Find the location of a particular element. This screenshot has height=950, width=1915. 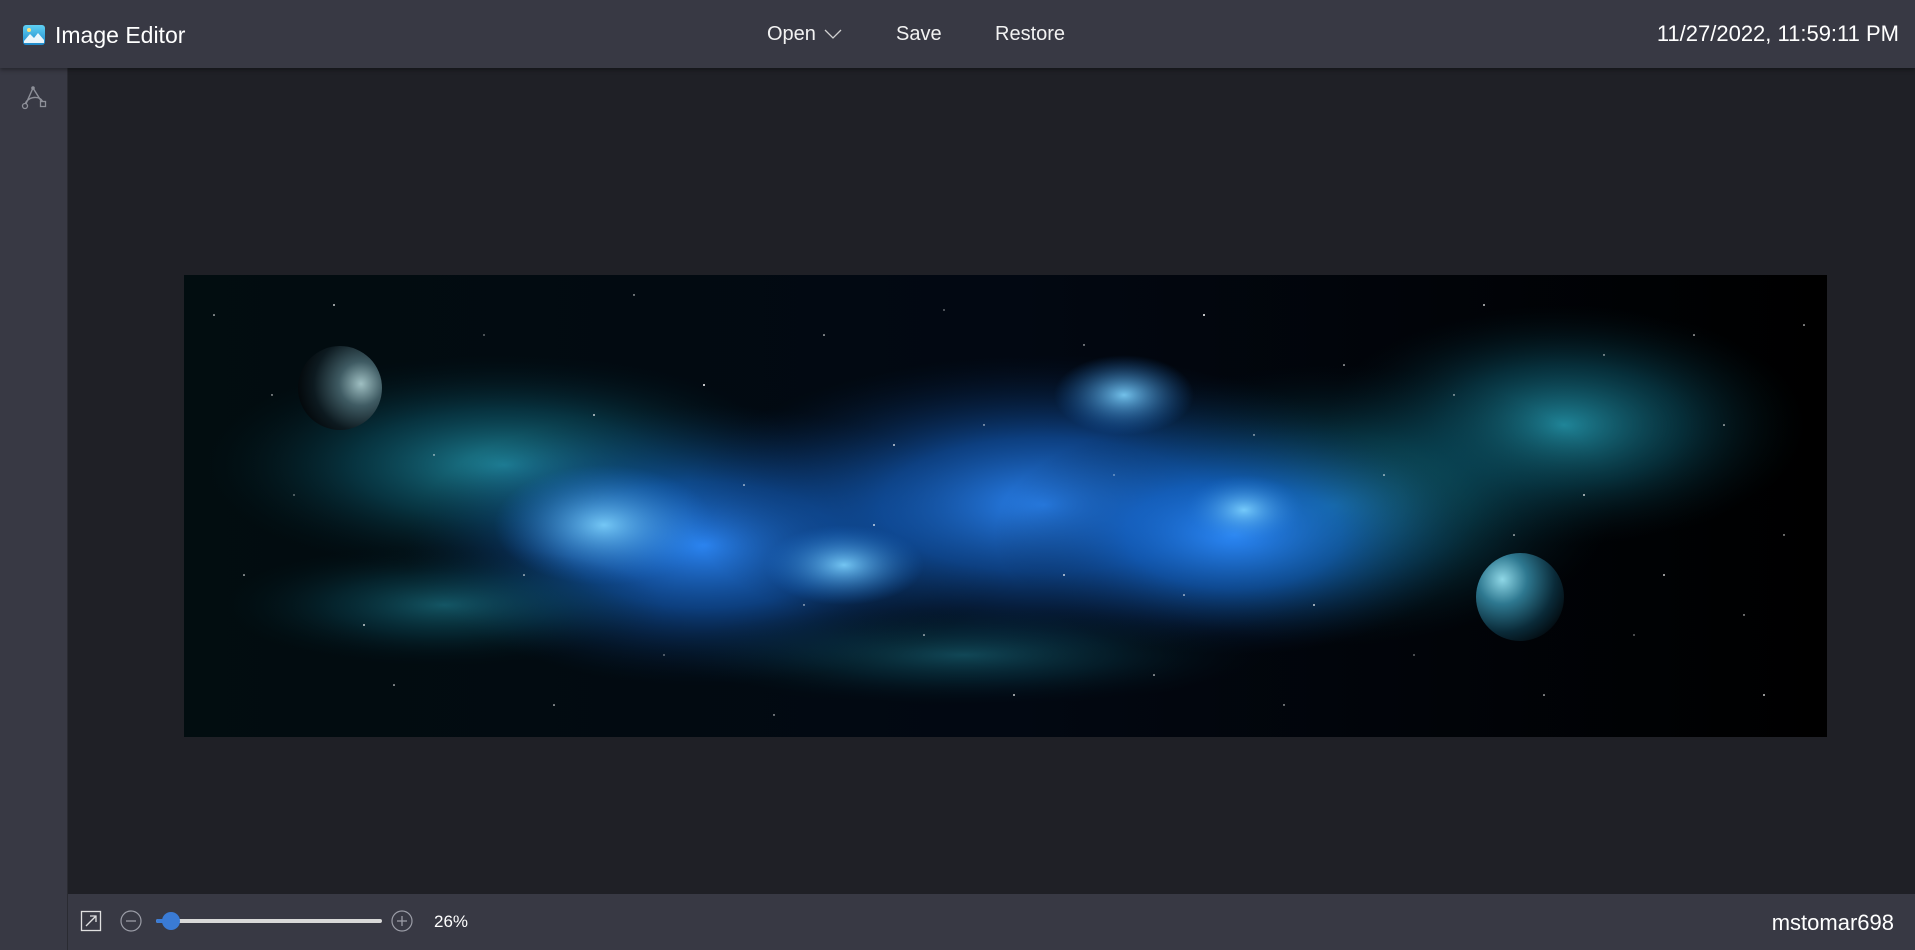

planet-right is located at coordinates (1520, 597).